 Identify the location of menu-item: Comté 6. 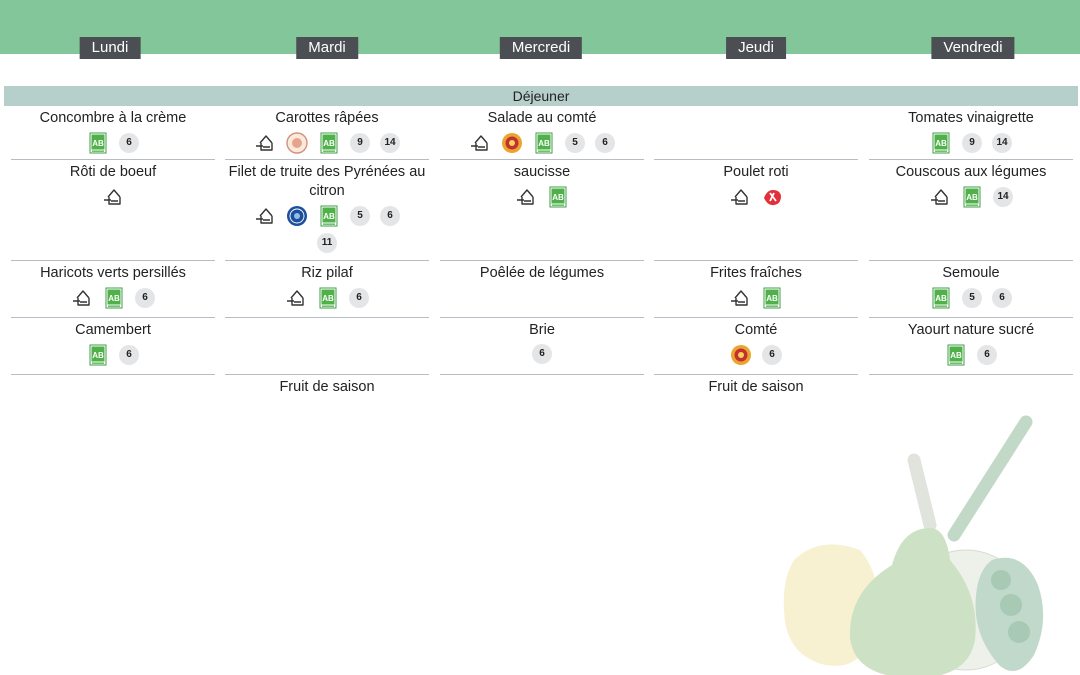
(756, 346).